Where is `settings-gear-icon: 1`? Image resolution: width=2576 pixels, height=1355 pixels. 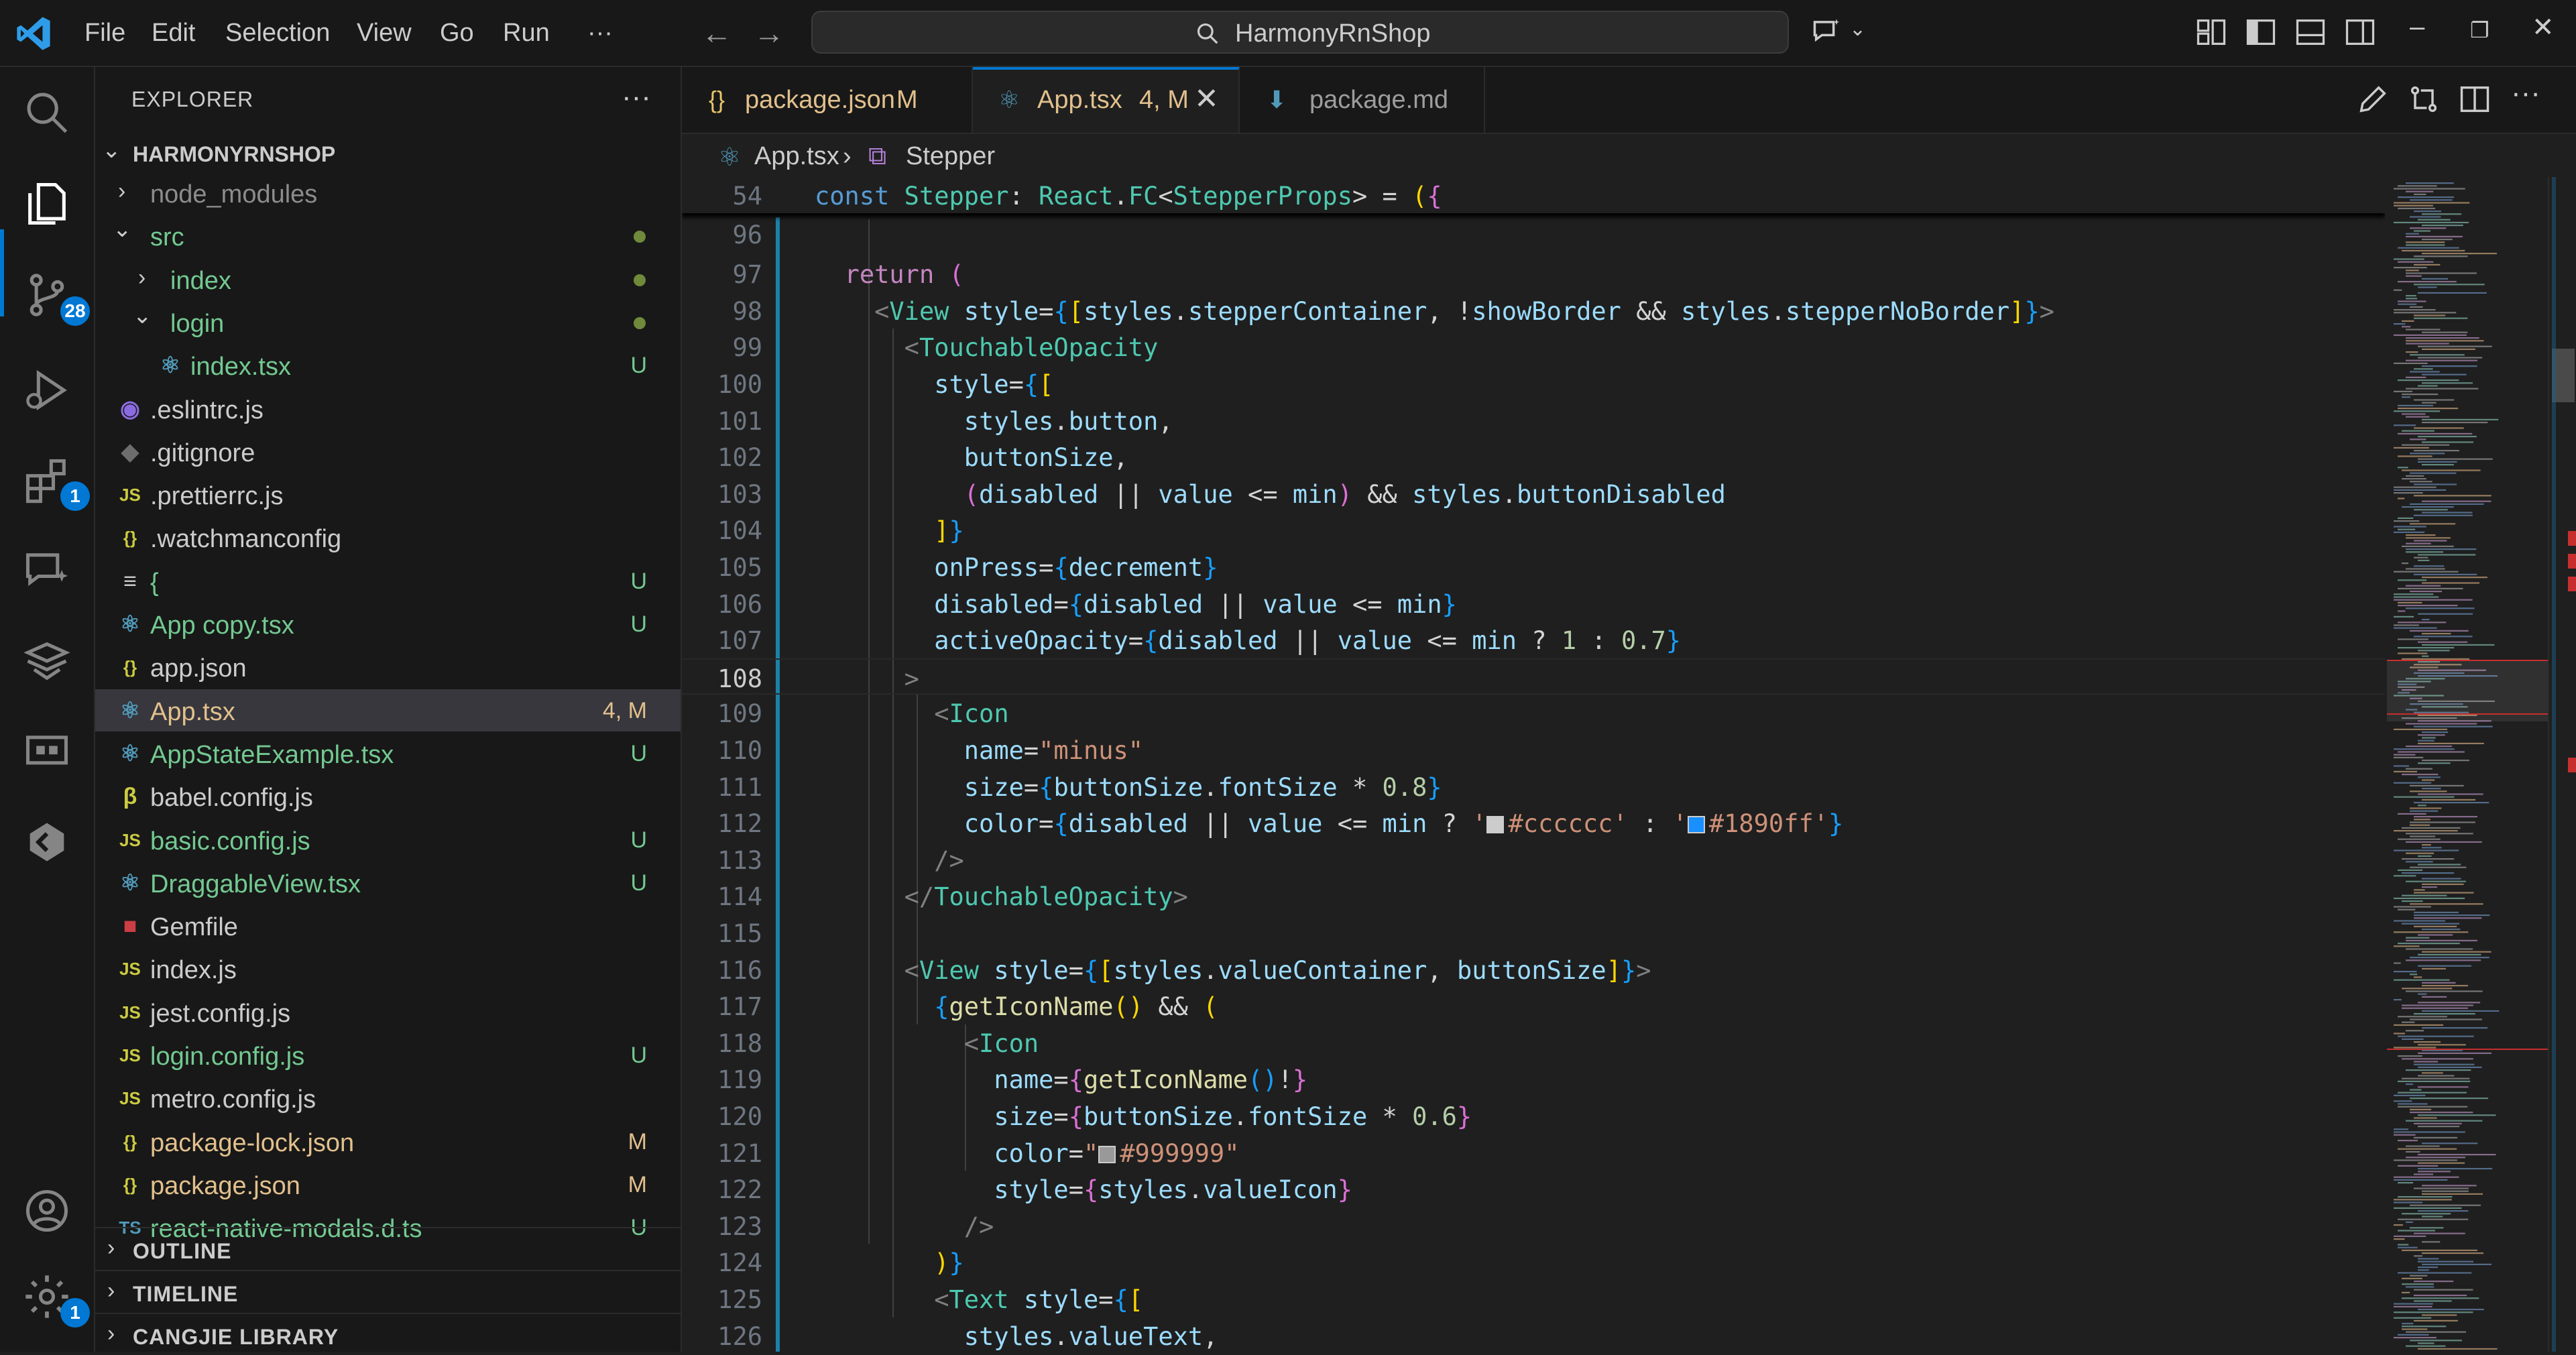 settings-gear-icon: 1 is located at coordinates (55, 1299).